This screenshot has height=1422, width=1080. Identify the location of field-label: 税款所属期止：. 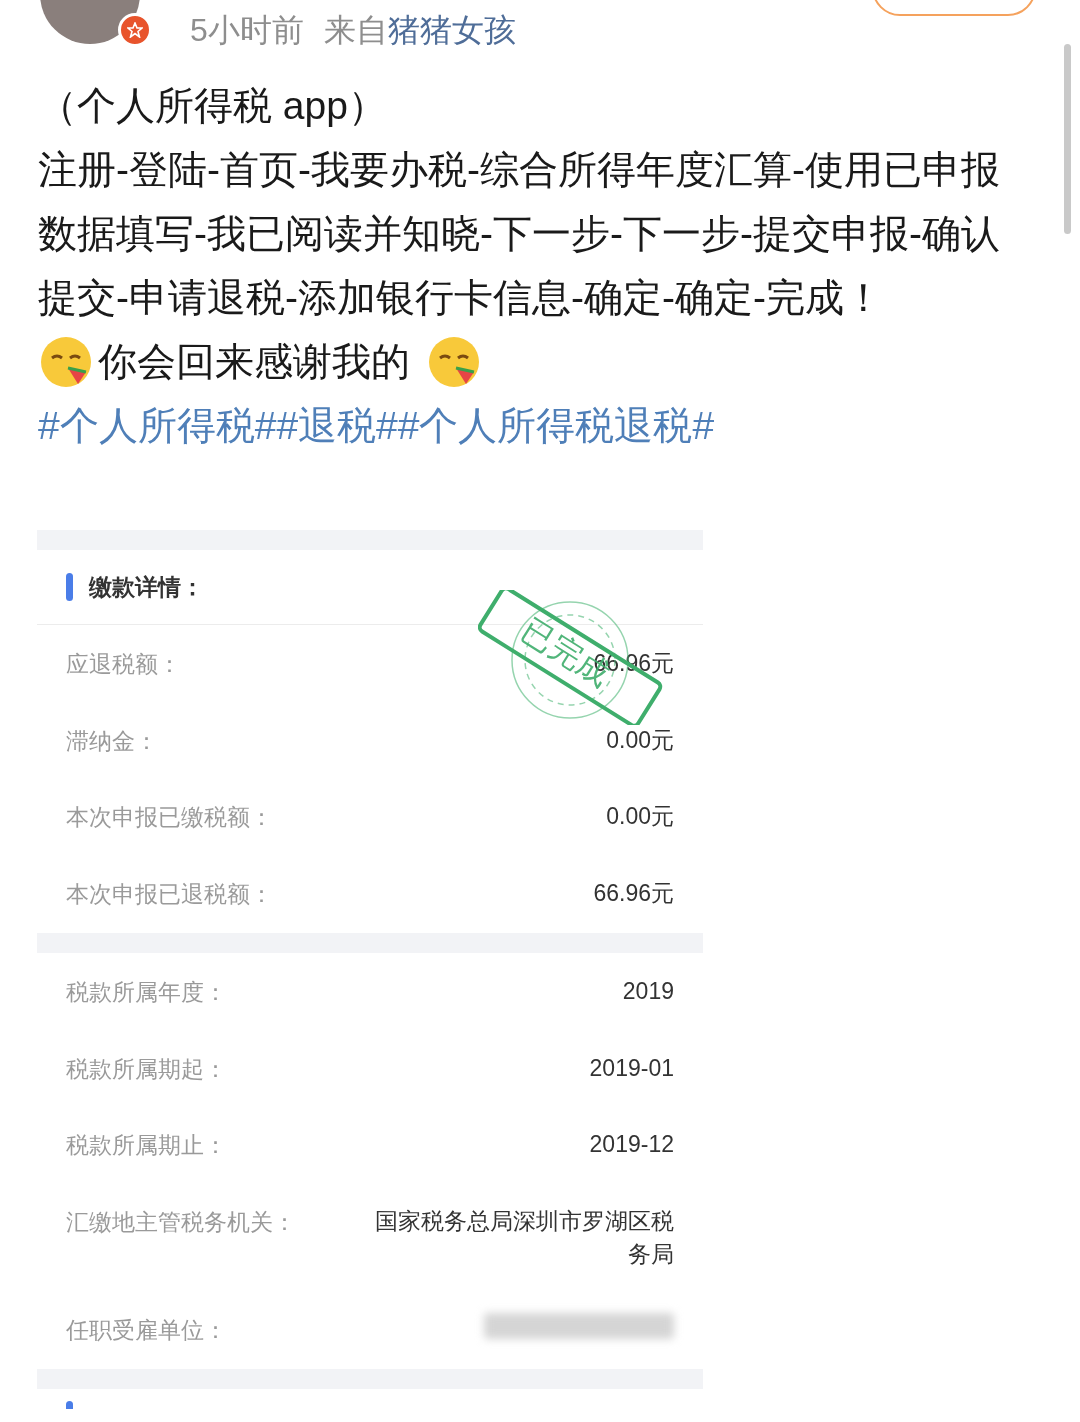
(146, 1145).